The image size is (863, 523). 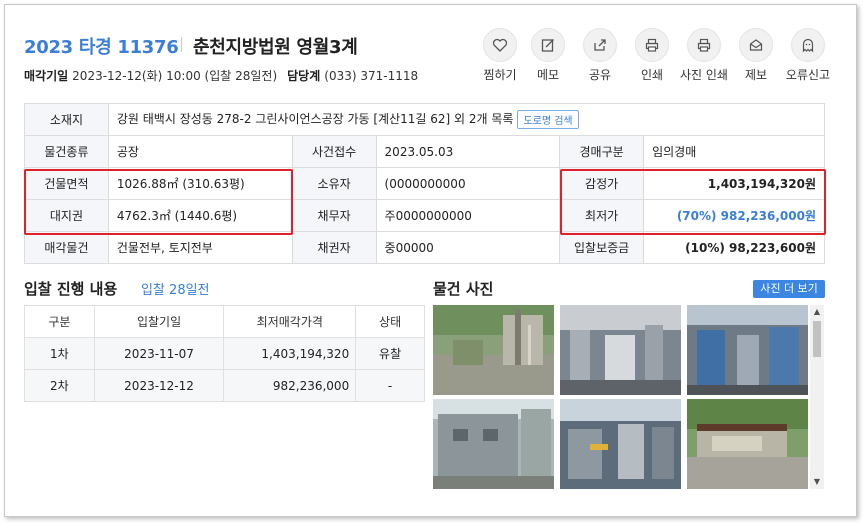 I want to click on favorite-label: 찜하기, so click(x=500, y=75).